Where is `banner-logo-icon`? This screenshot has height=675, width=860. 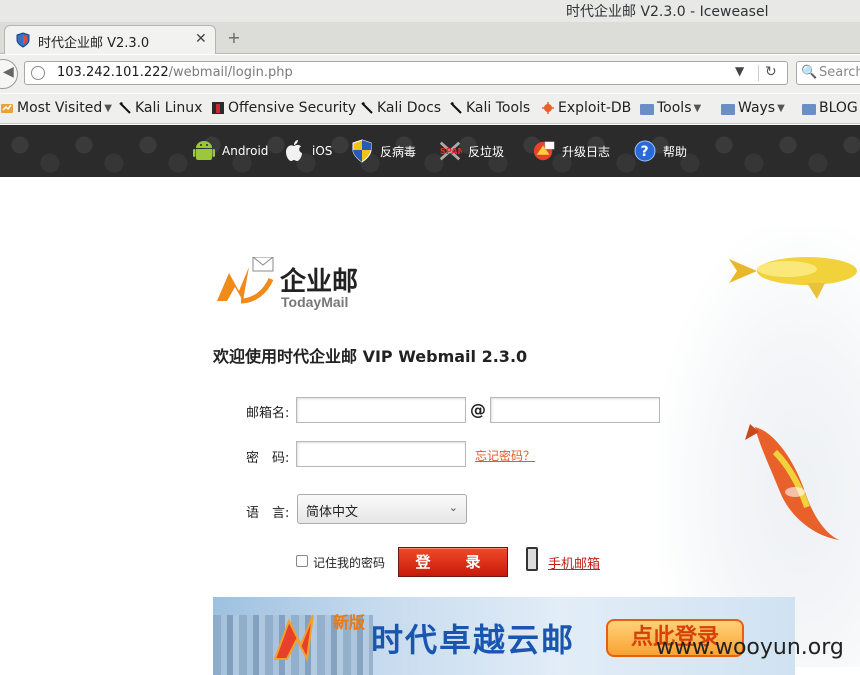
banner-logo-icon is located at coordinates (293, 638).